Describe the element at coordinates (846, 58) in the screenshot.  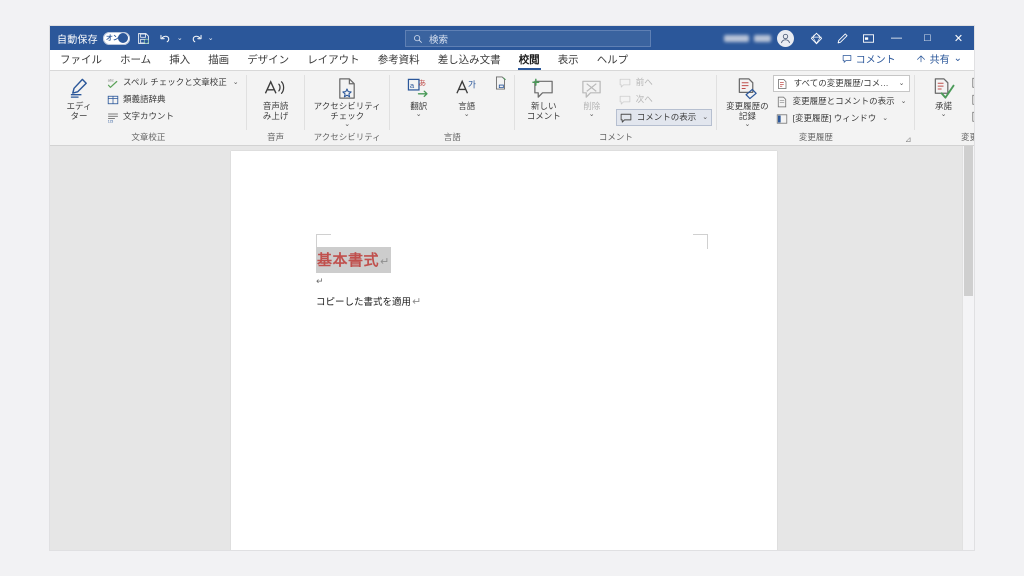
I see `comment-icon` at that location.